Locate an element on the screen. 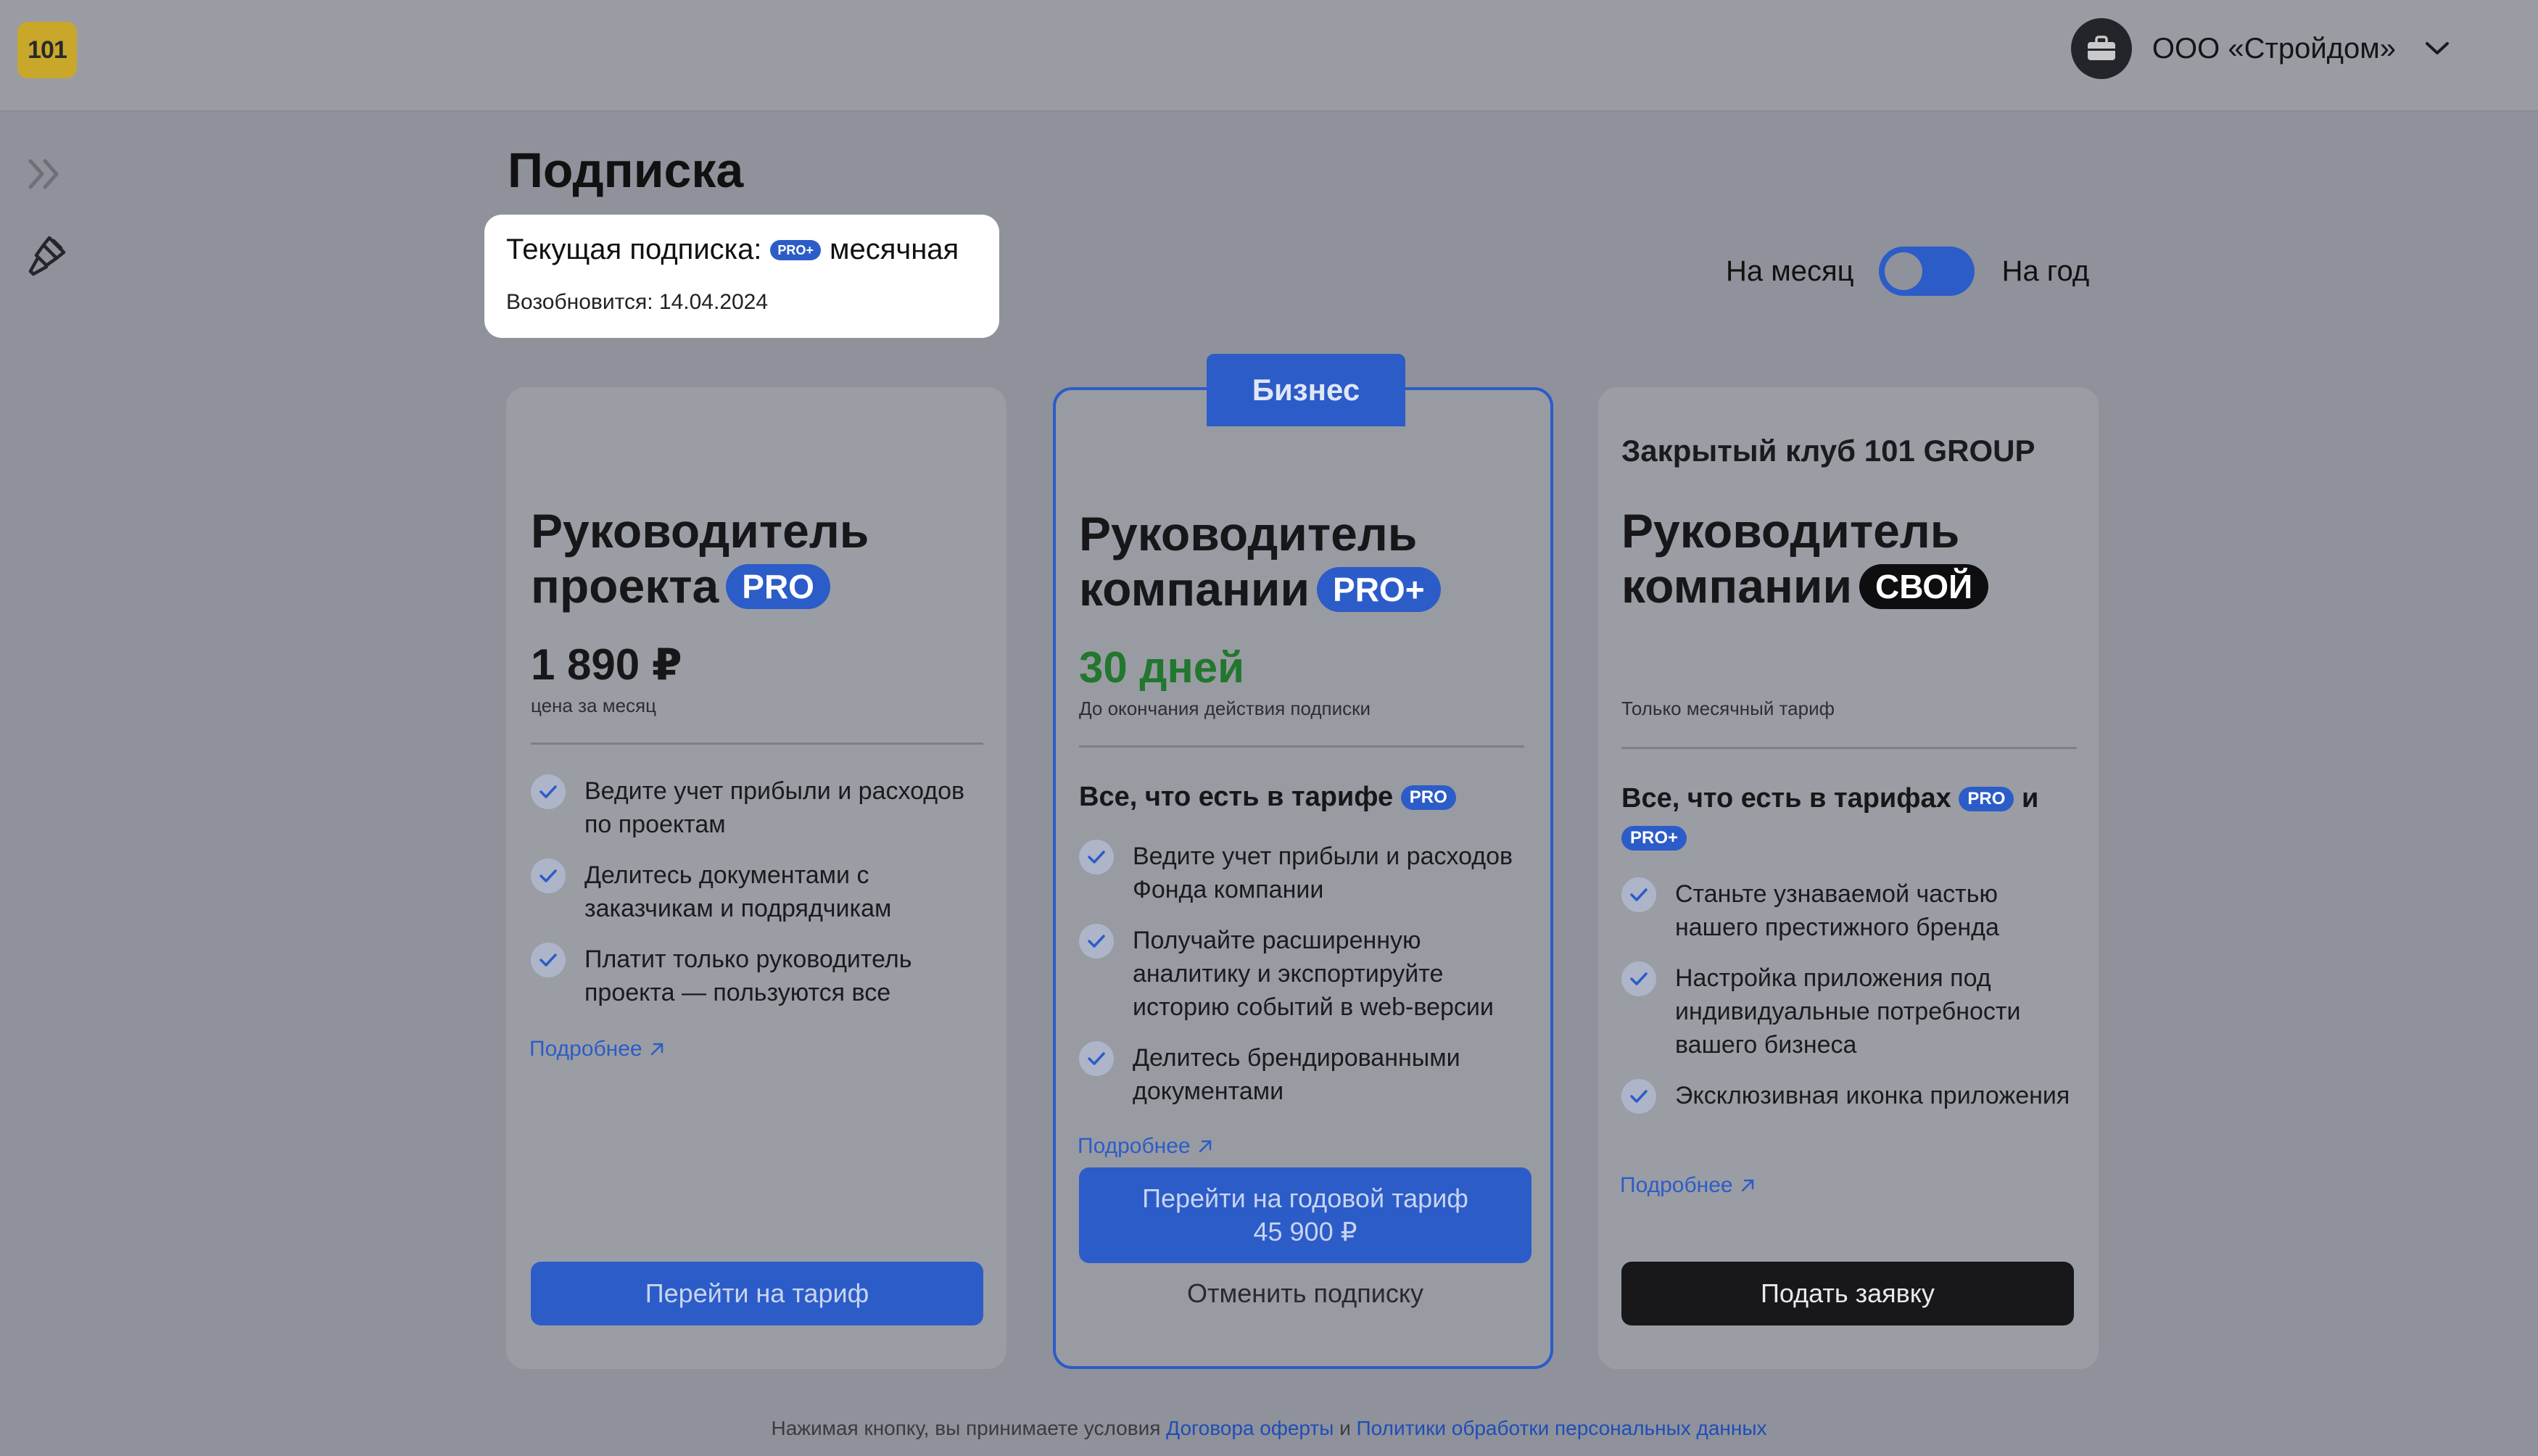 This screenshot has height=1456, width=2538. page-title: Подписка is located at coordinates (626, 170).